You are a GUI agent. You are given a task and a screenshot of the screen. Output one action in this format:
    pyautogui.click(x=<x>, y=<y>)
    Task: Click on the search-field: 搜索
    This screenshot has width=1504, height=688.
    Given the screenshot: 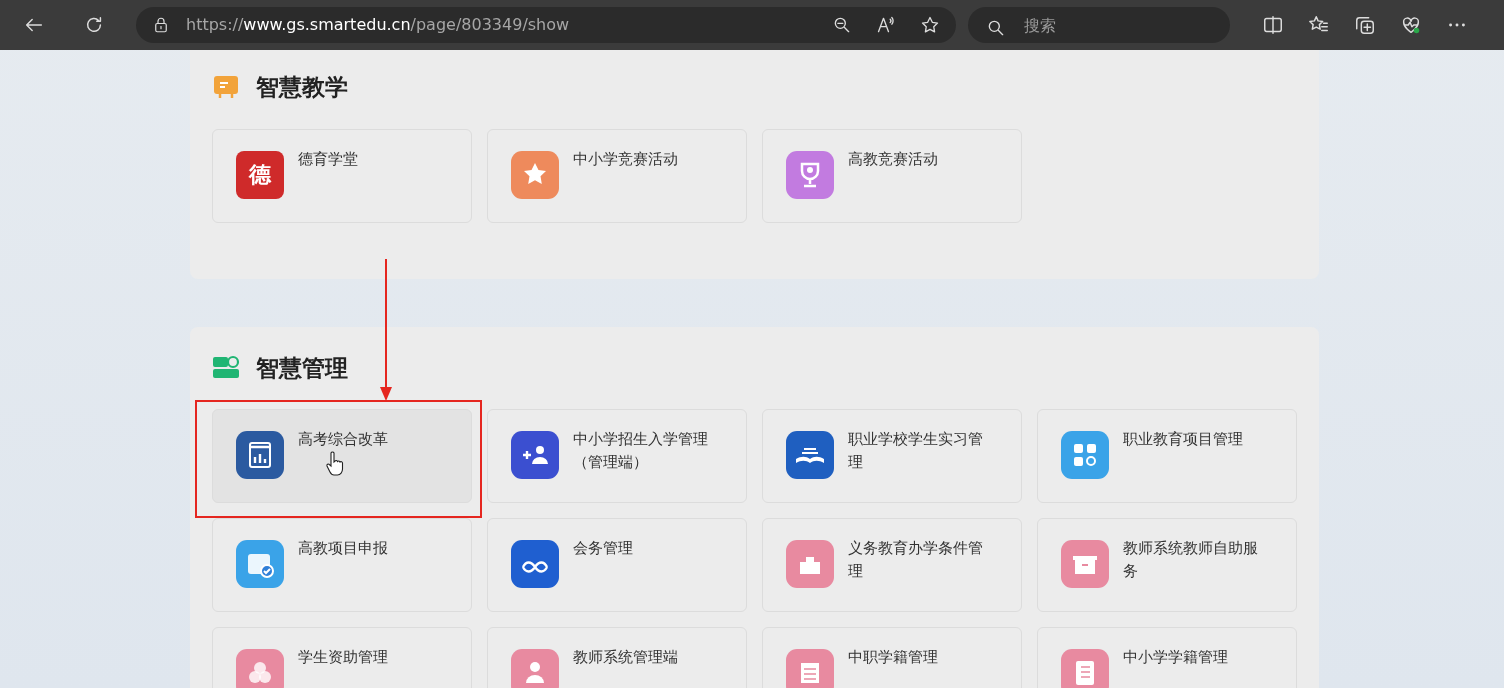 What is the action you would take?
    pyautogui.click(x=1099, y=25)
    